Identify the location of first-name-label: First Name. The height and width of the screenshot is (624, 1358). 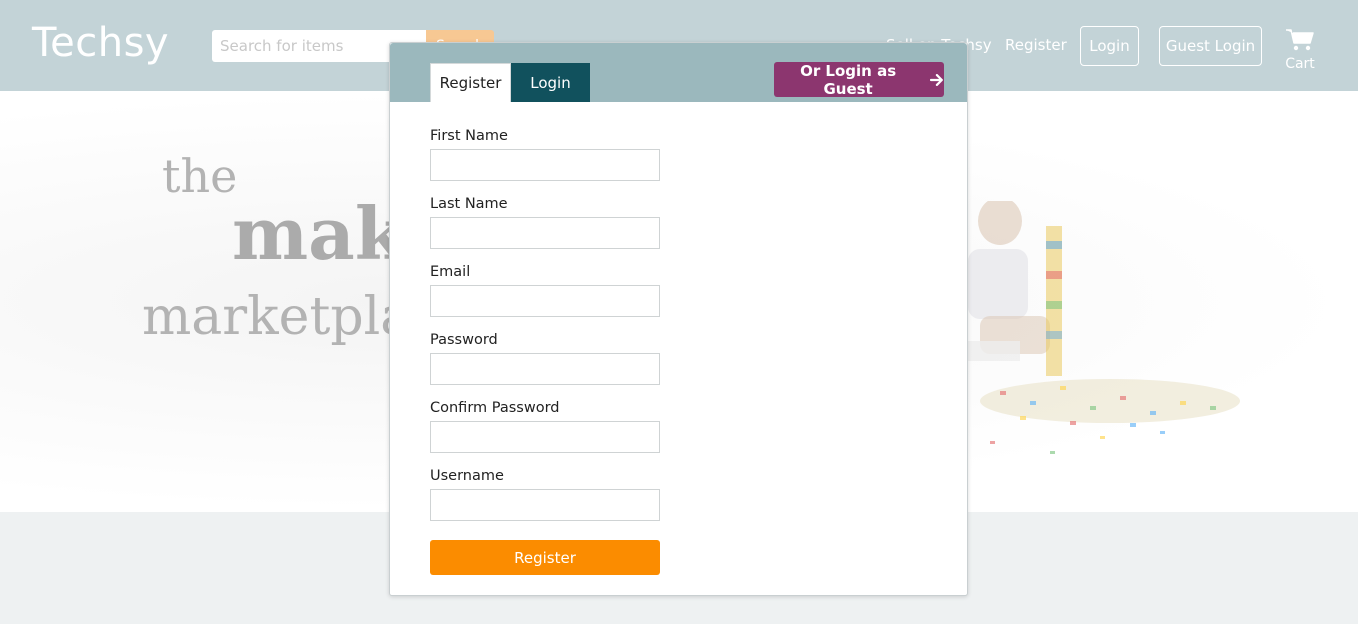
(469, 136).